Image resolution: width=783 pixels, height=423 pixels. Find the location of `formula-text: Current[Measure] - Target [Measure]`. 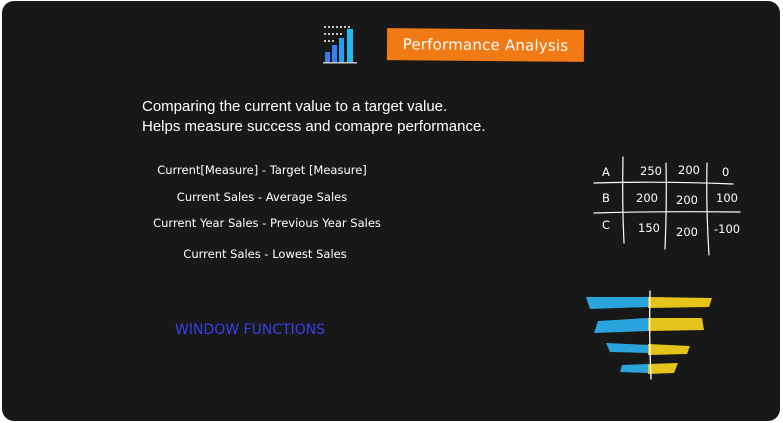

formula-text: Current[Measure] - Target [Measure] is located at coordinates (262, 170).